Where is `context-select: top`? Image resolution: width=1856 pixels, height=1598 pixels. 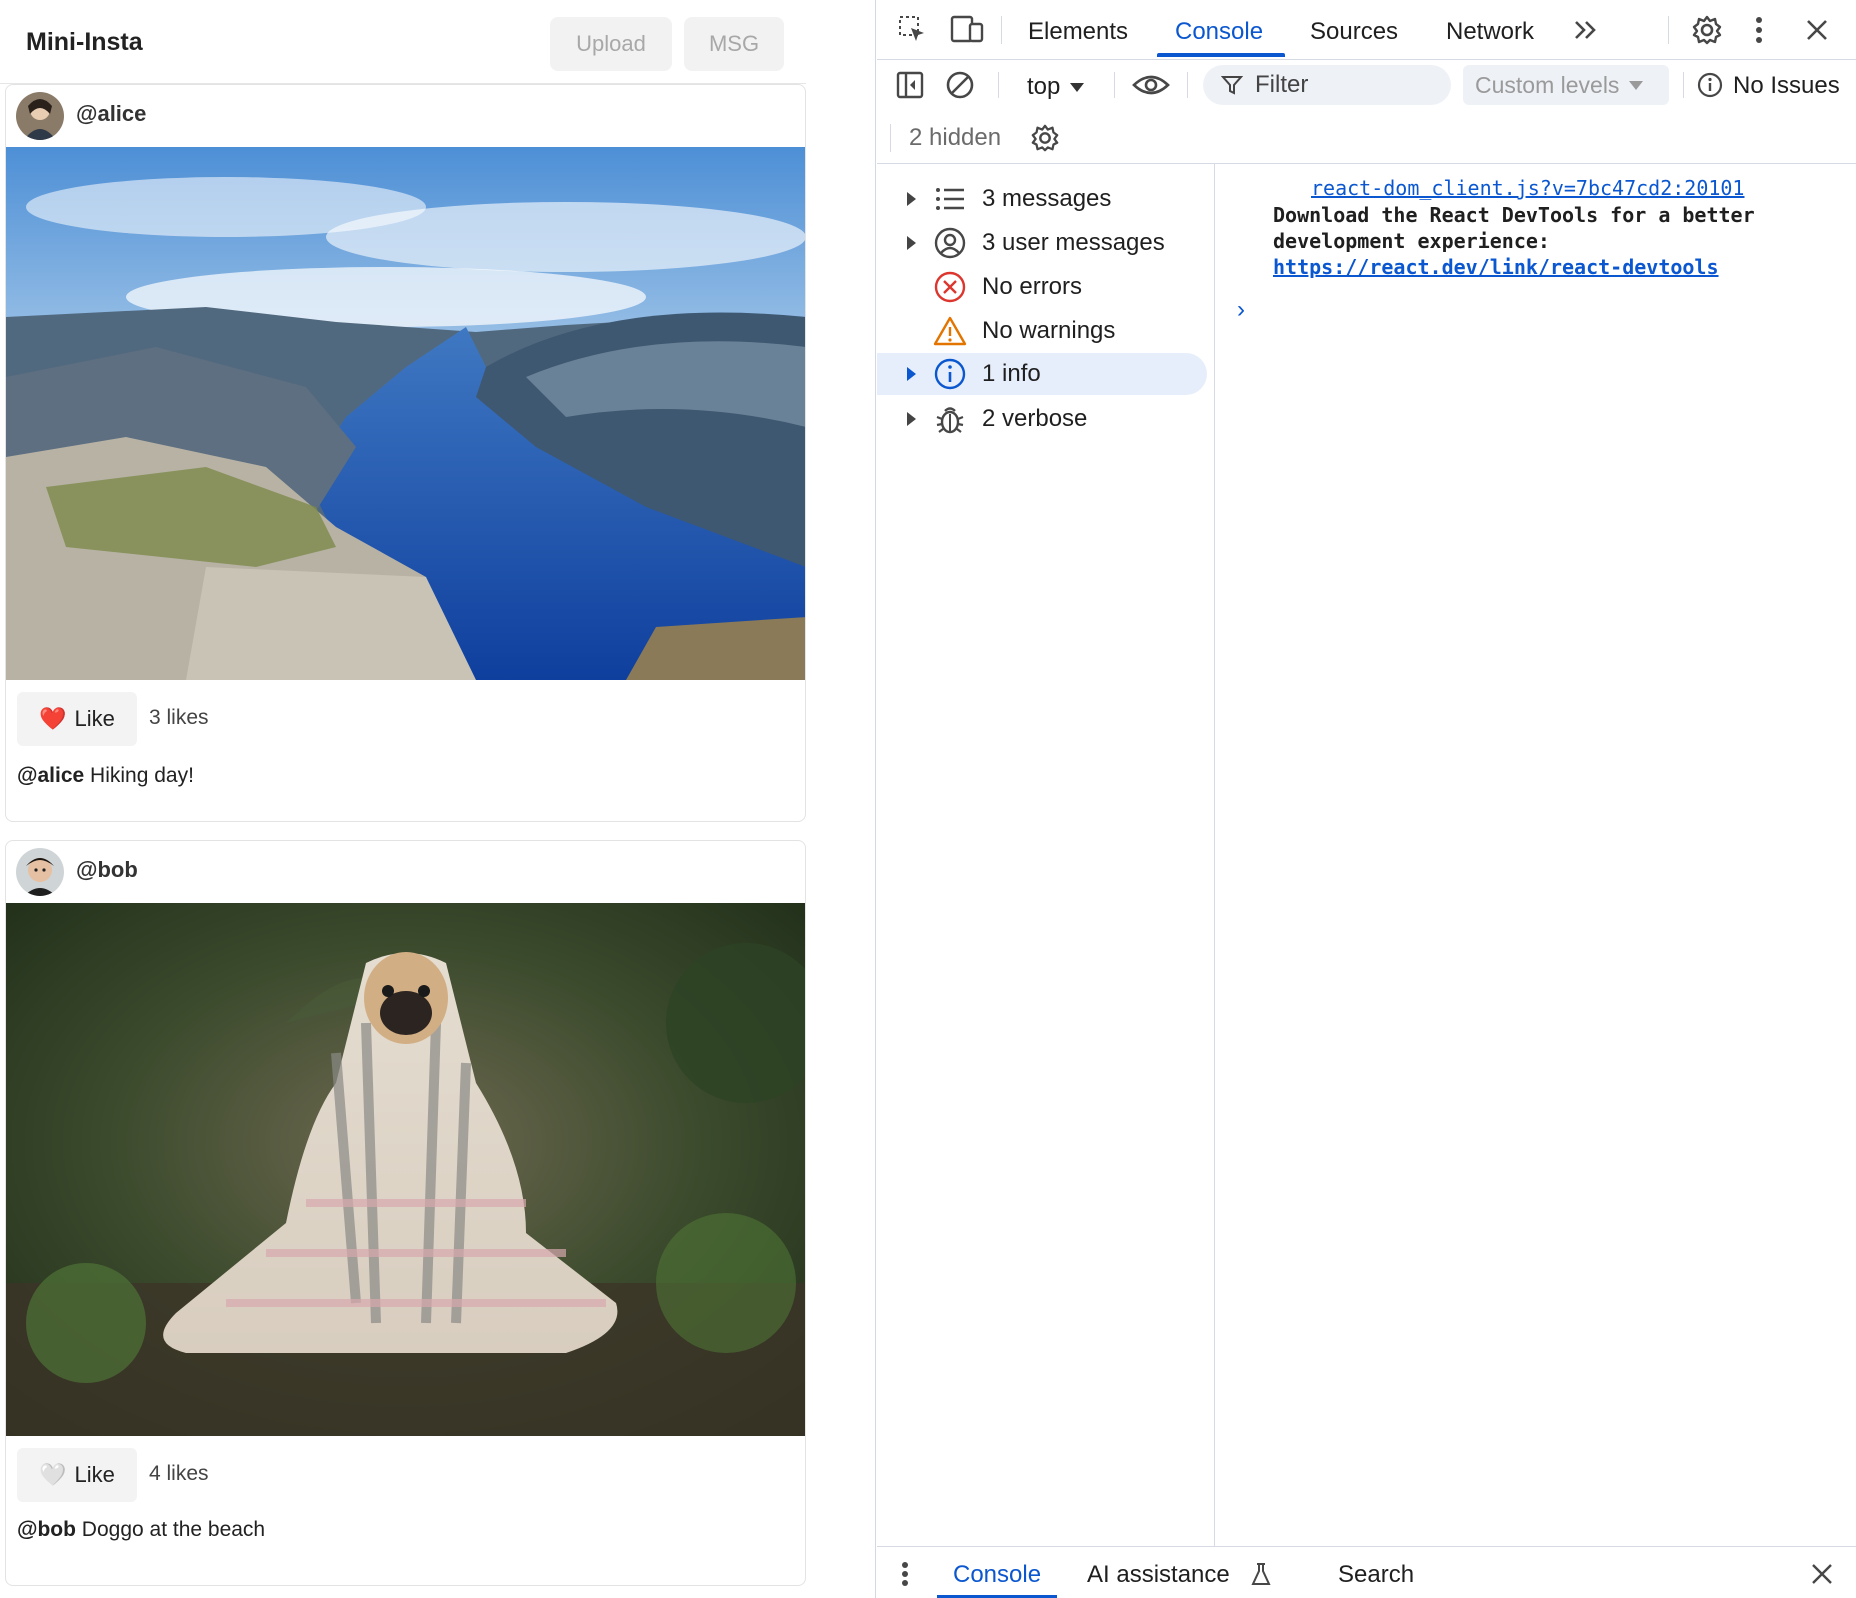
context-select: top is located at coordinates (1056, 87).